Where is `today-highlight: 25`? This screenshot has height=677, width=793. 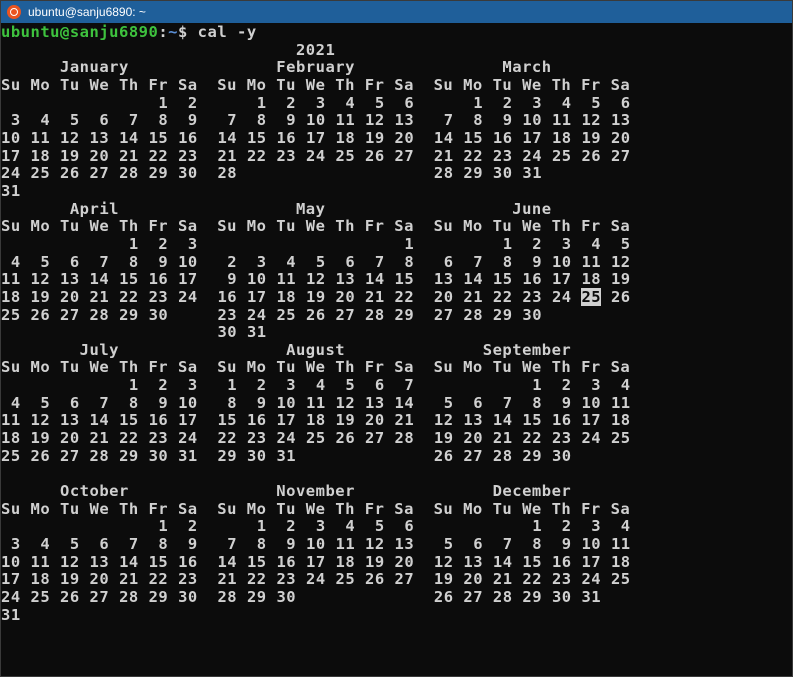
today-highlight: 25 is located at coordinates (591, 296).